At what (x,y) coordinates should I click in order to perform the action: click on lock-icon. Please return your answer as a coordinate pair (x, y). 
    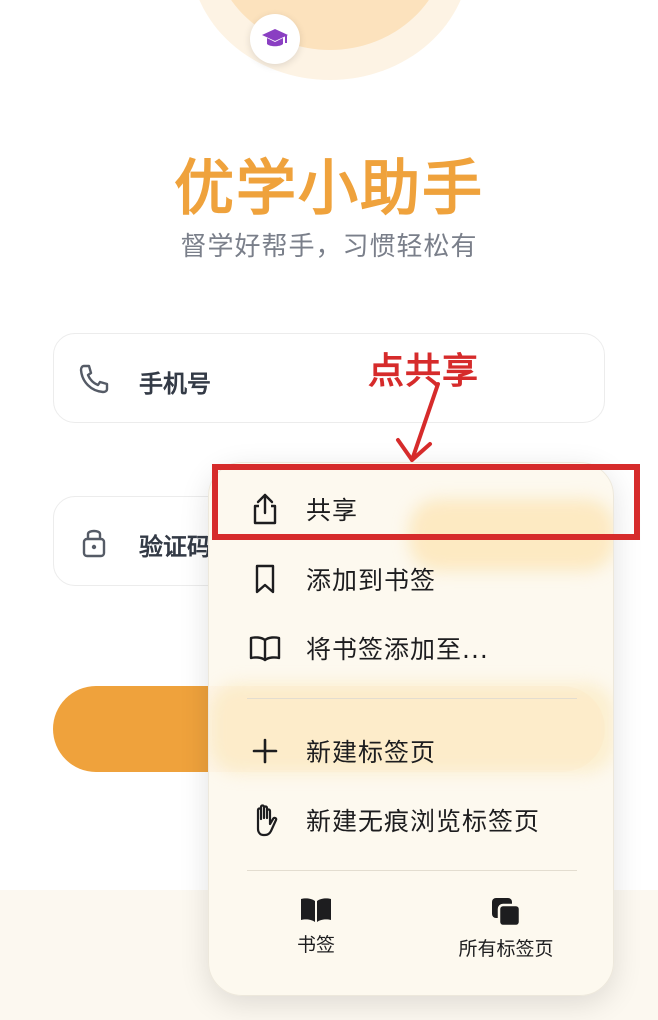
    Looking at the image, I should click on (94, 543).